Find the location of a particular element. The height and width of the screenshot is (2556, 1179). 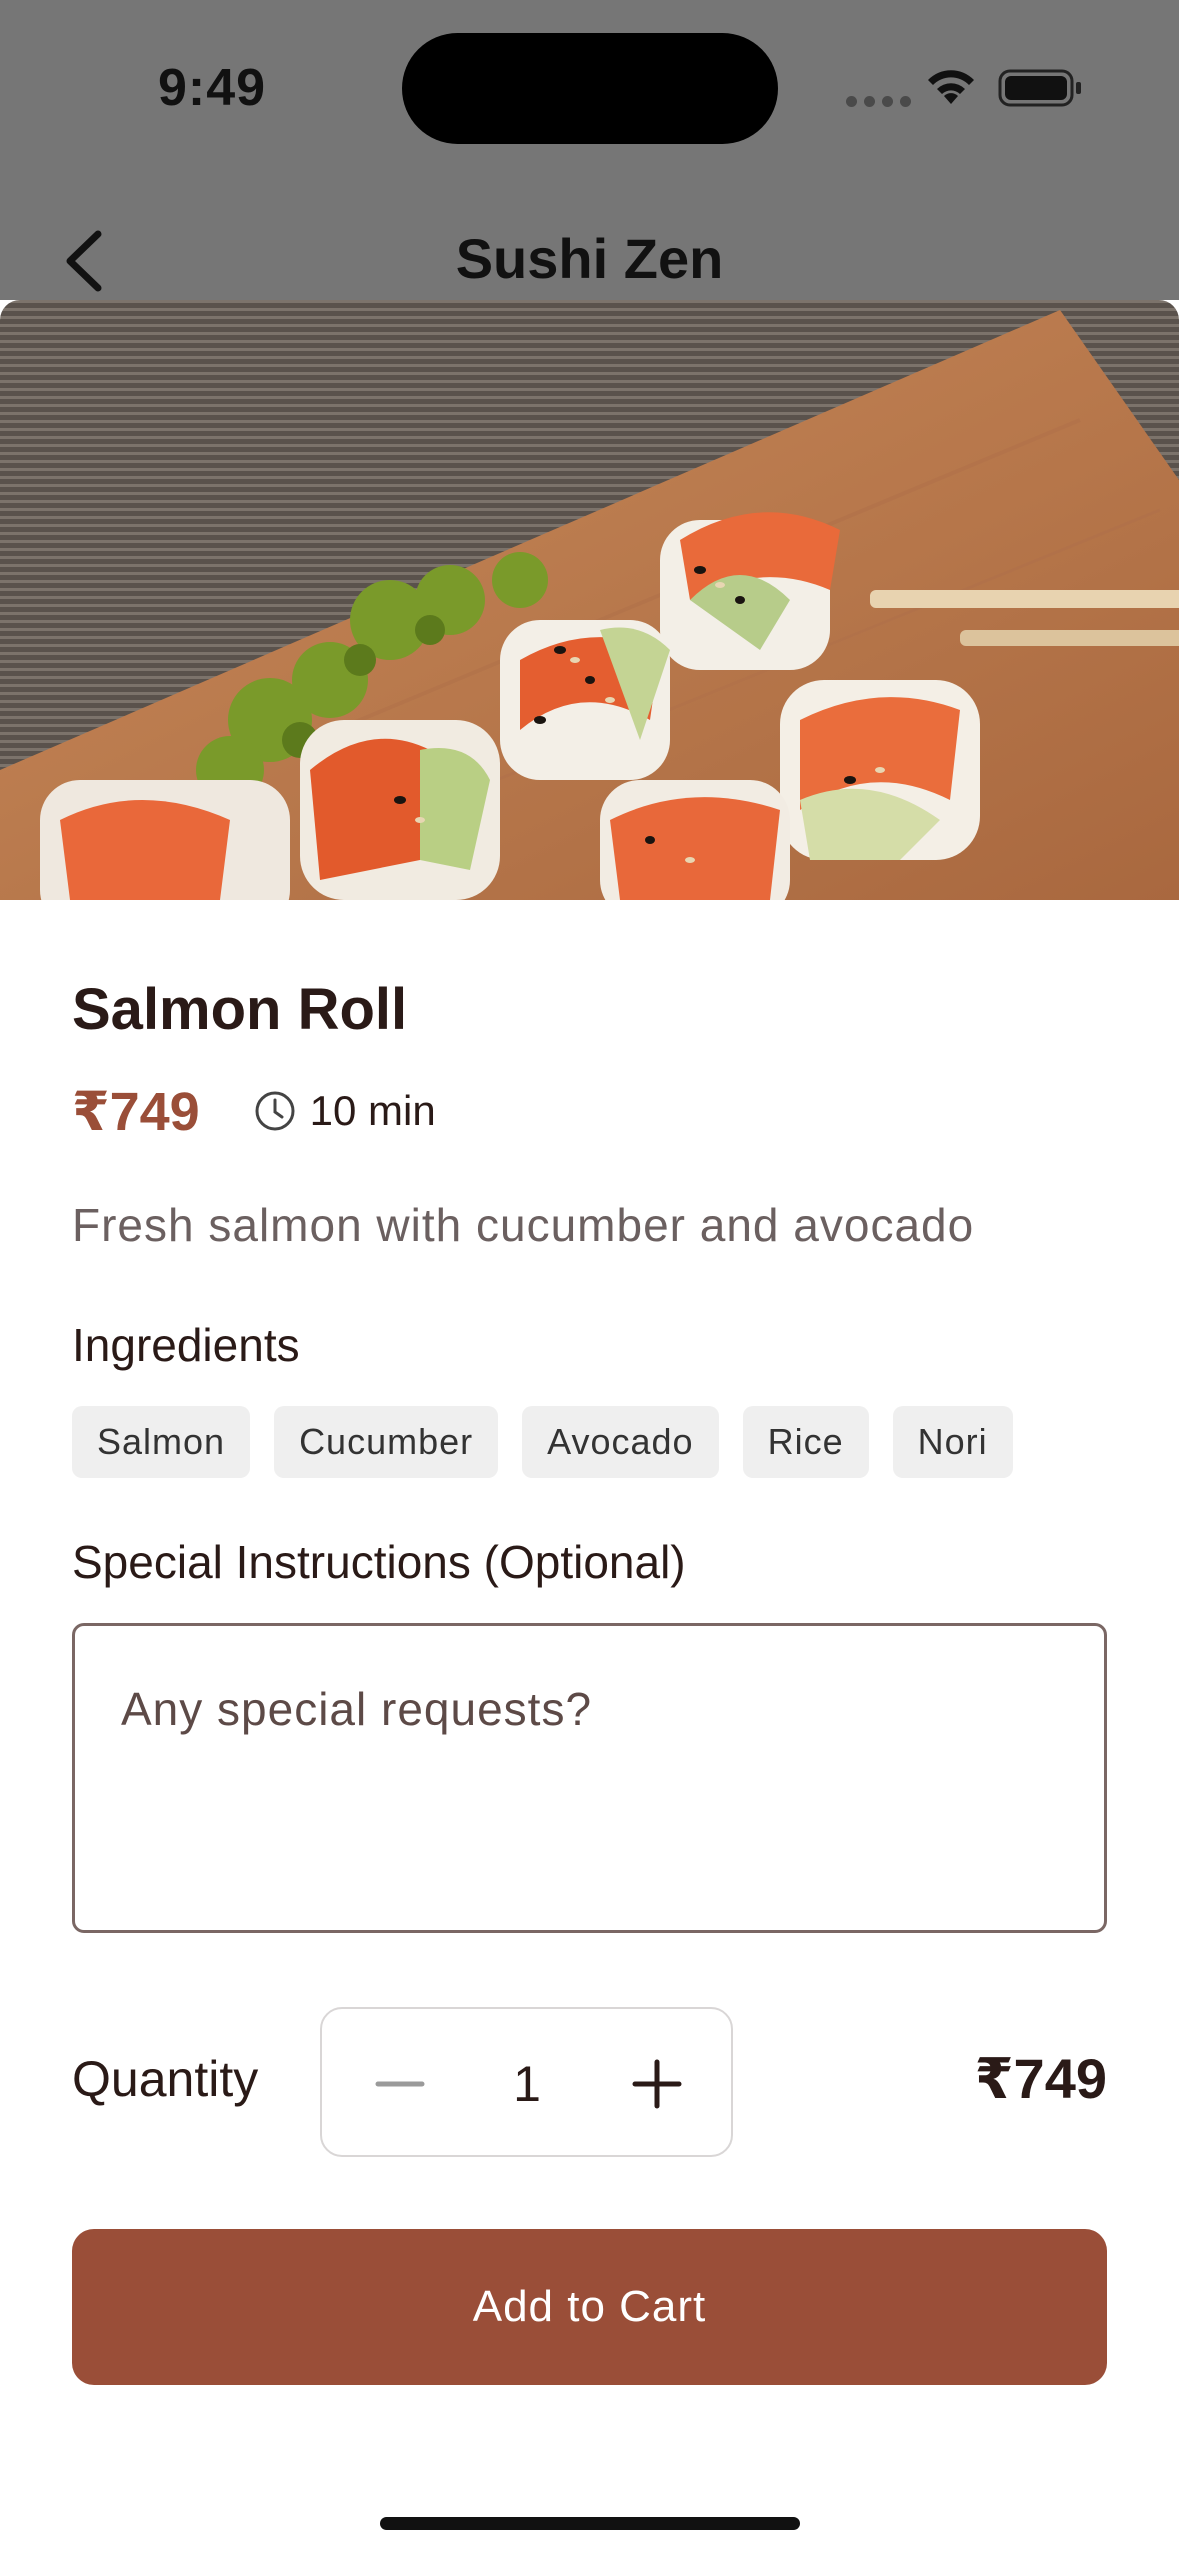

special-instructions-box is located at coordinates (589, 1778).